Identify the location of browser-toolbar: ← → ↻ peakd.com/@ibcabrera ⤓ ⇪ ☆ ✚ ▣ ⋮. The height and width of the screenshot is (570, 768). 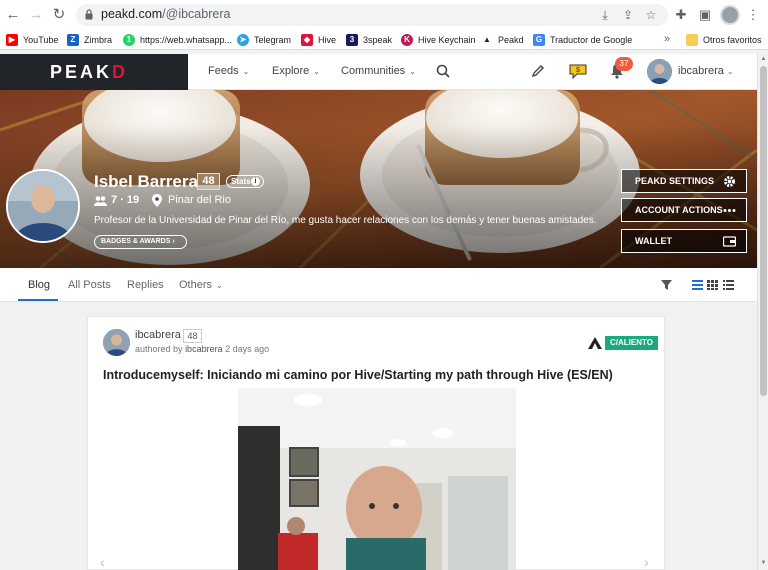
(384, 15).